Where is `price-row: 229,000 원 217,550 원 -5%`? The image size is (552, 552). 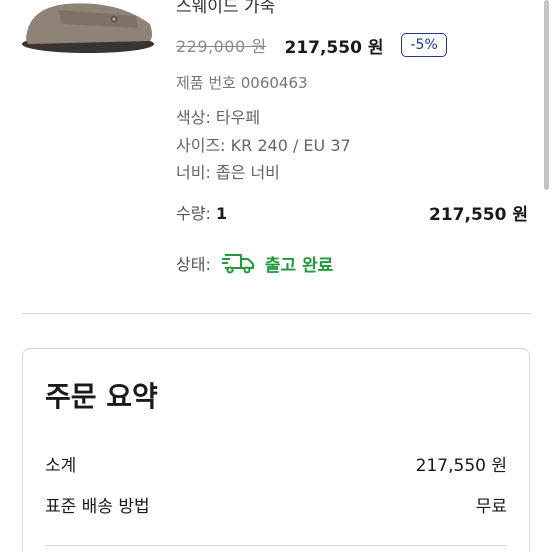 price-row: 229,000 원 217,550 원 -5% is located at coordinates (311, 45).